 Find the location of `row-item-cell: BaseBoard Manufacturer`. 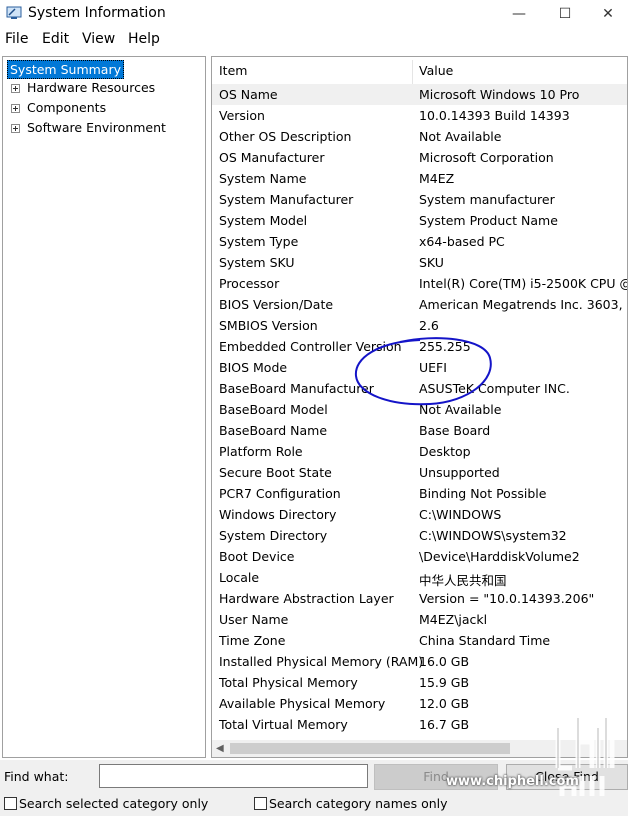

row-item-cell: BaseBoard Manufacturer is located at coordinates (296, 388).